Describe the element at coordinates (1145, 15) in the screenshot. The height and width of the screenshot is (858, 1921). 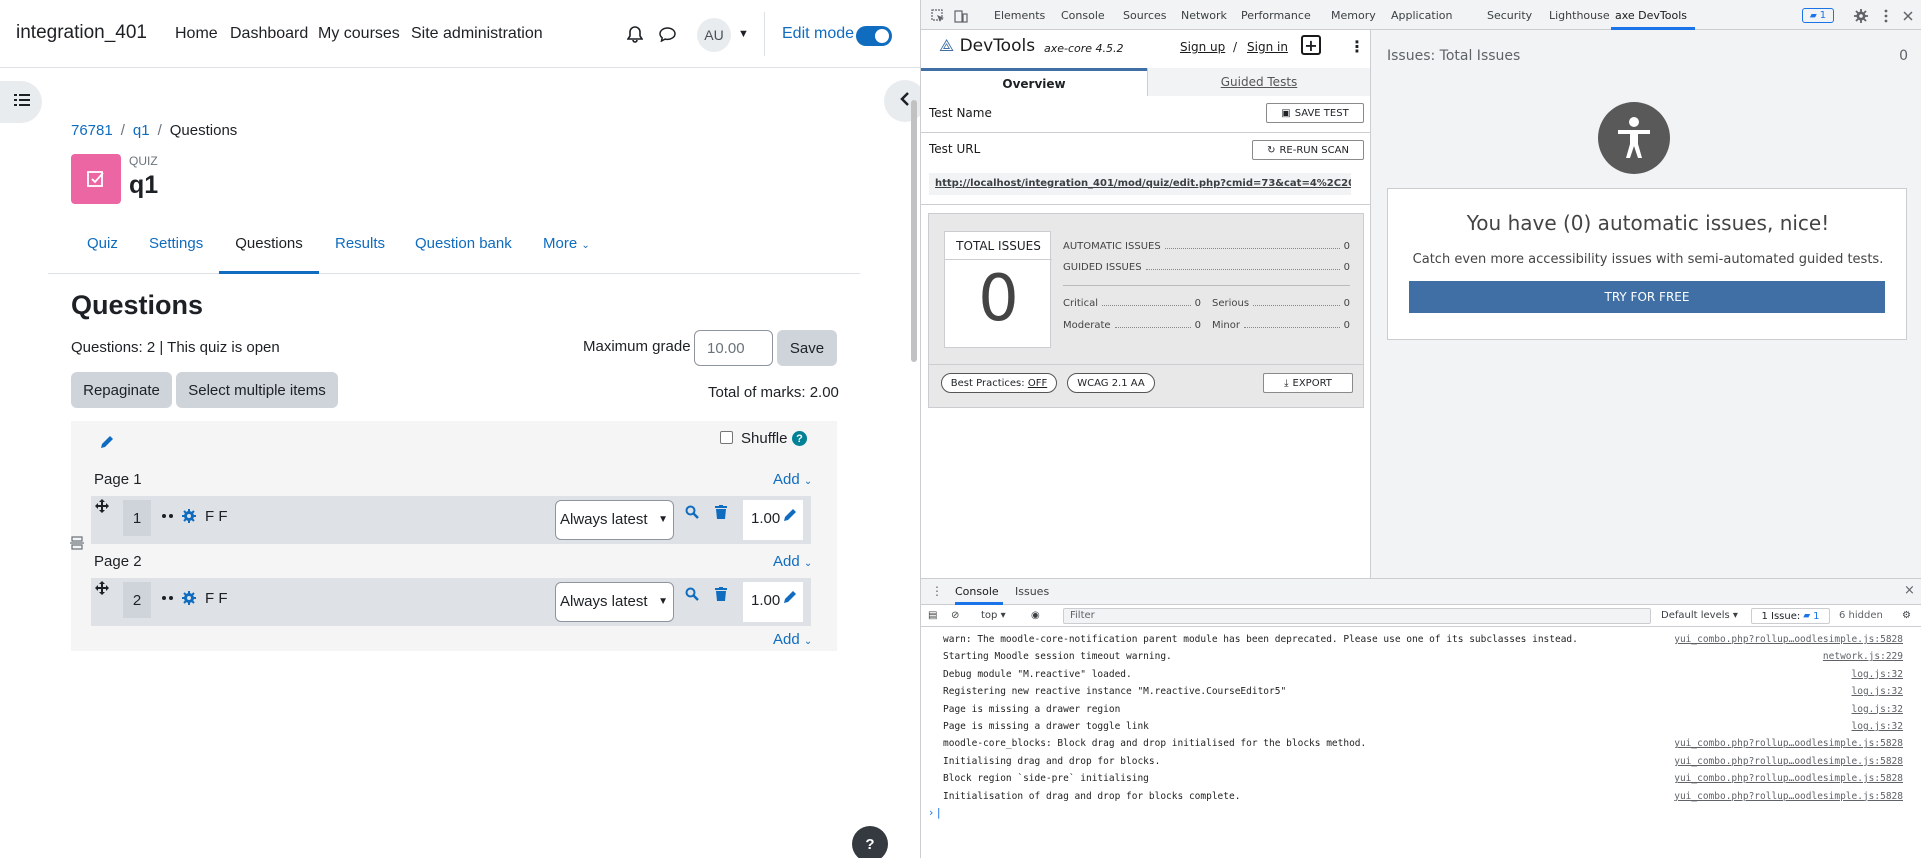
I see `devtools-tab-sources: Sources` at that location.